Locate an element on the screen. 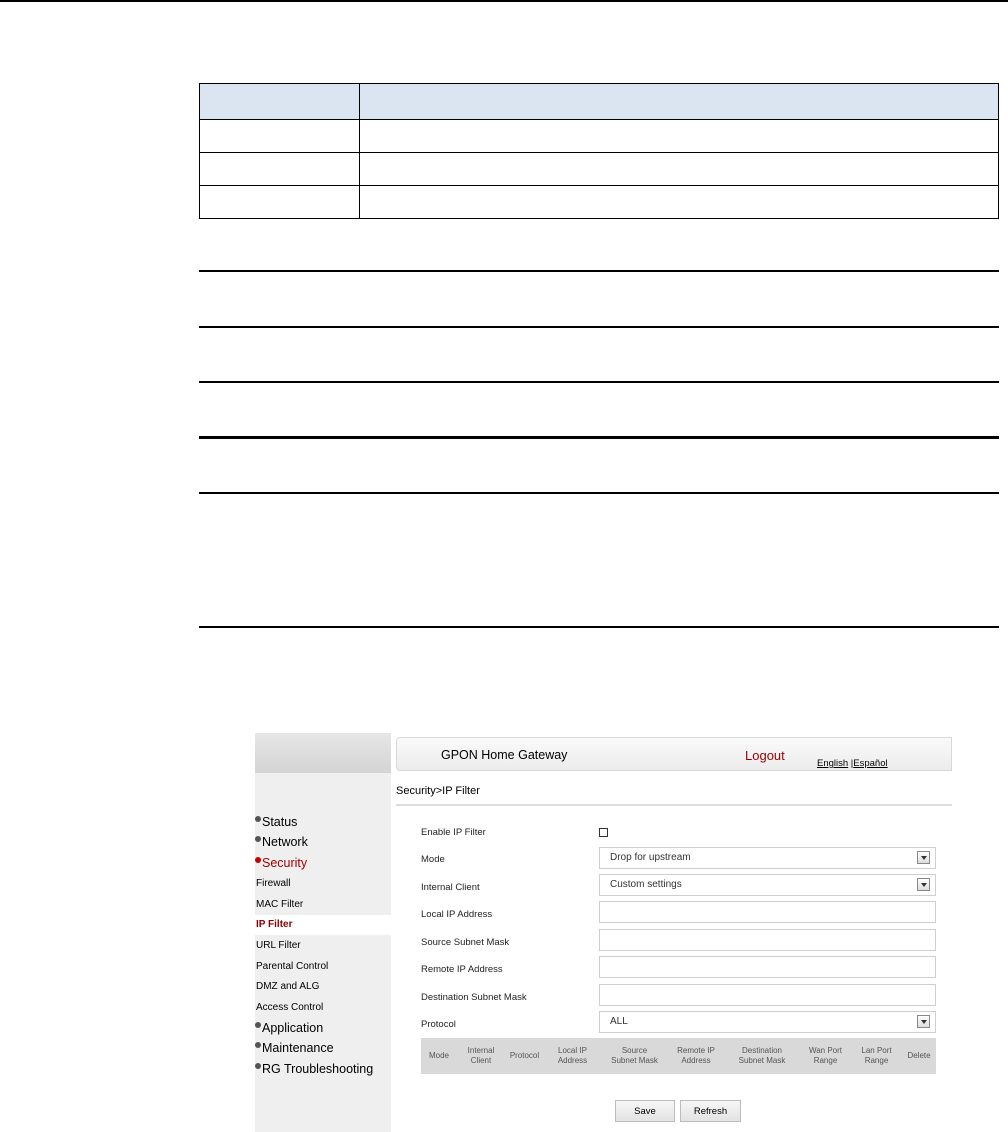 The image size is (1008, 1132). local-ip-address-input is located at coordinates (767, 912).